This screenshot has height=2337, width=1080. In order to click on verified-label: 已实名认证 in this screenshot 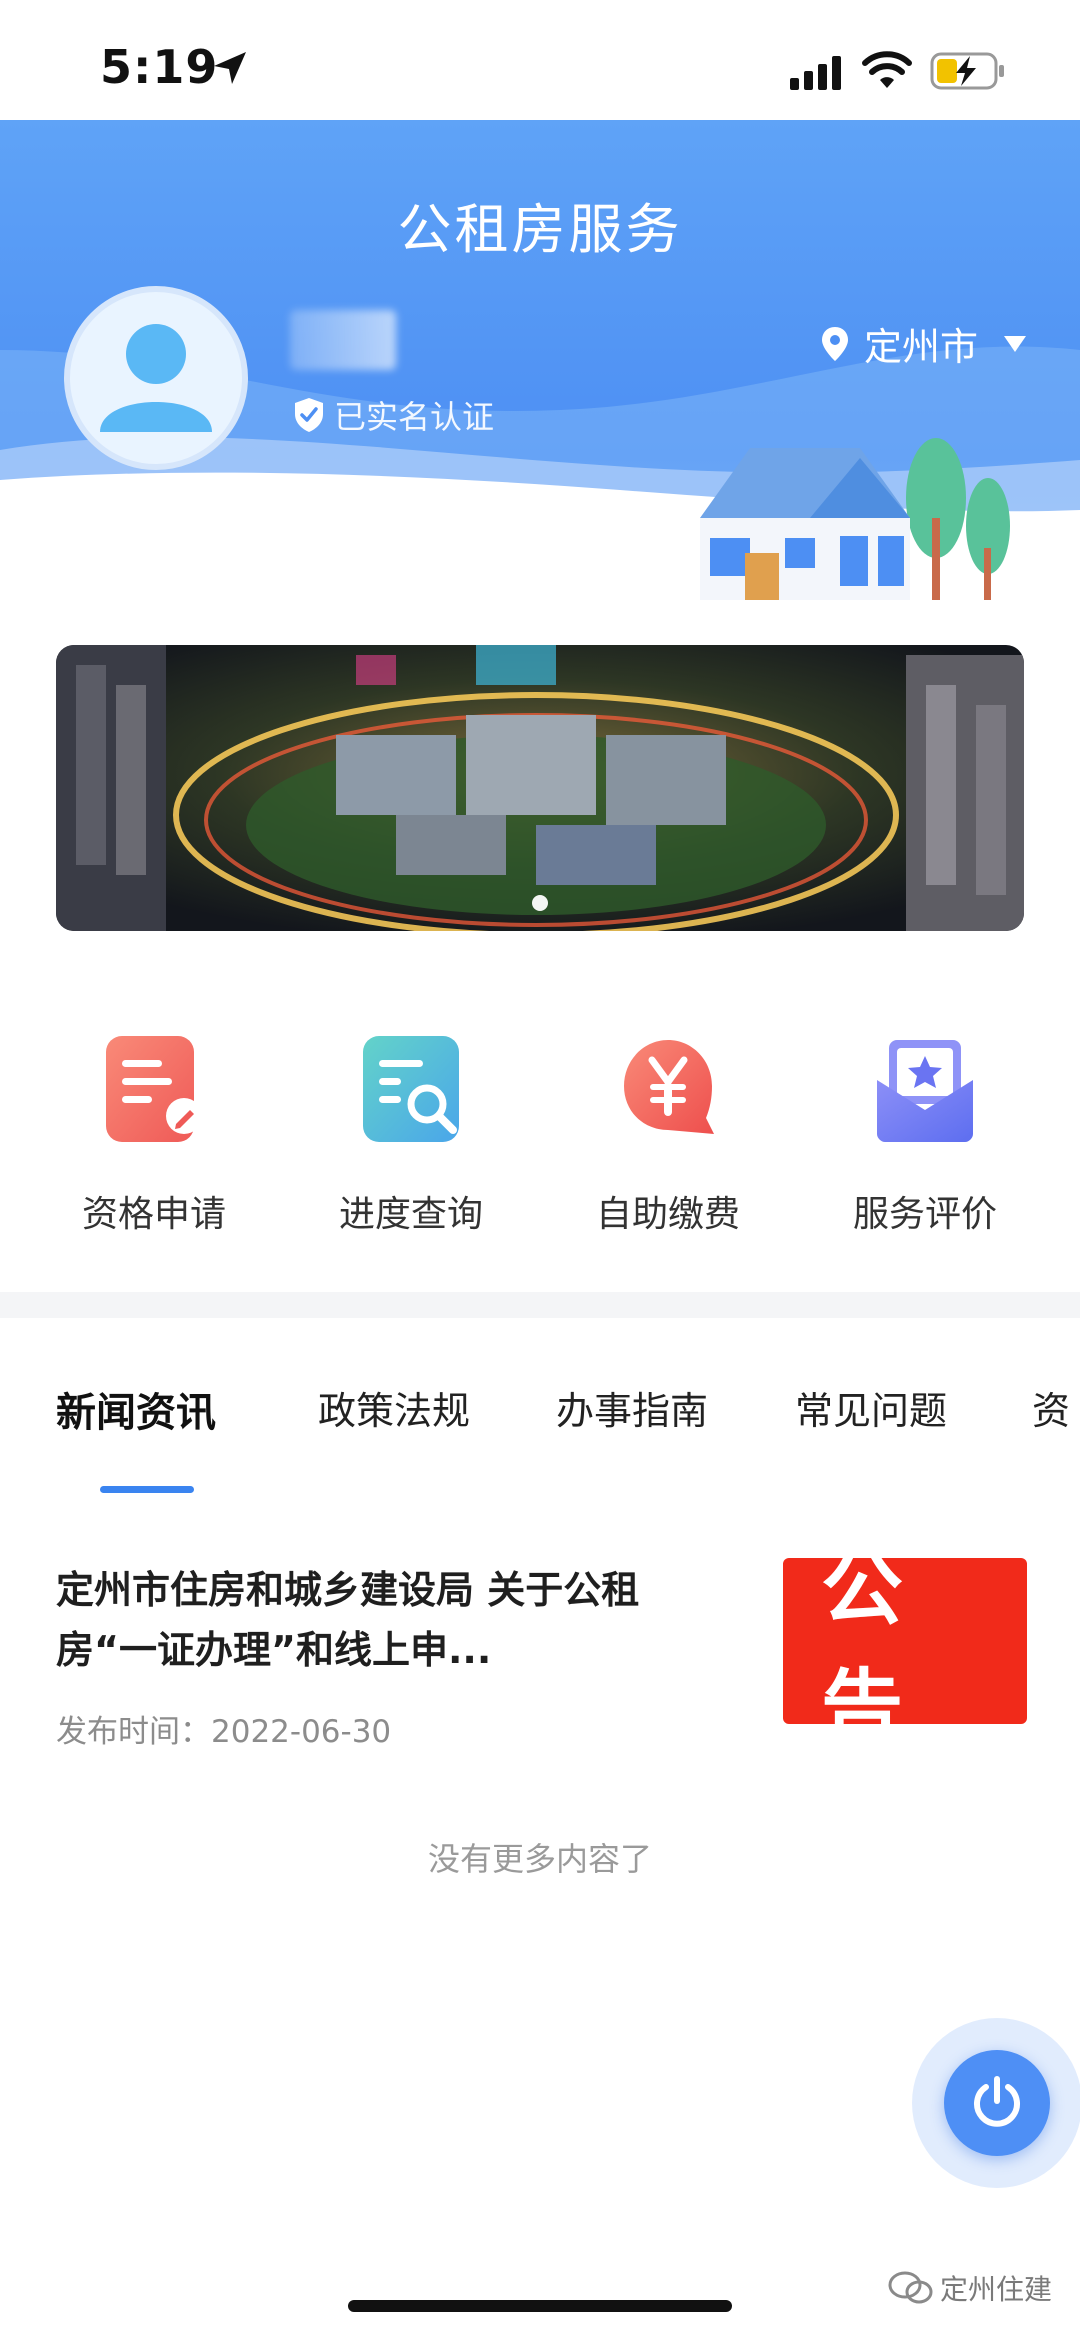, I will do `click(414, 417)`.